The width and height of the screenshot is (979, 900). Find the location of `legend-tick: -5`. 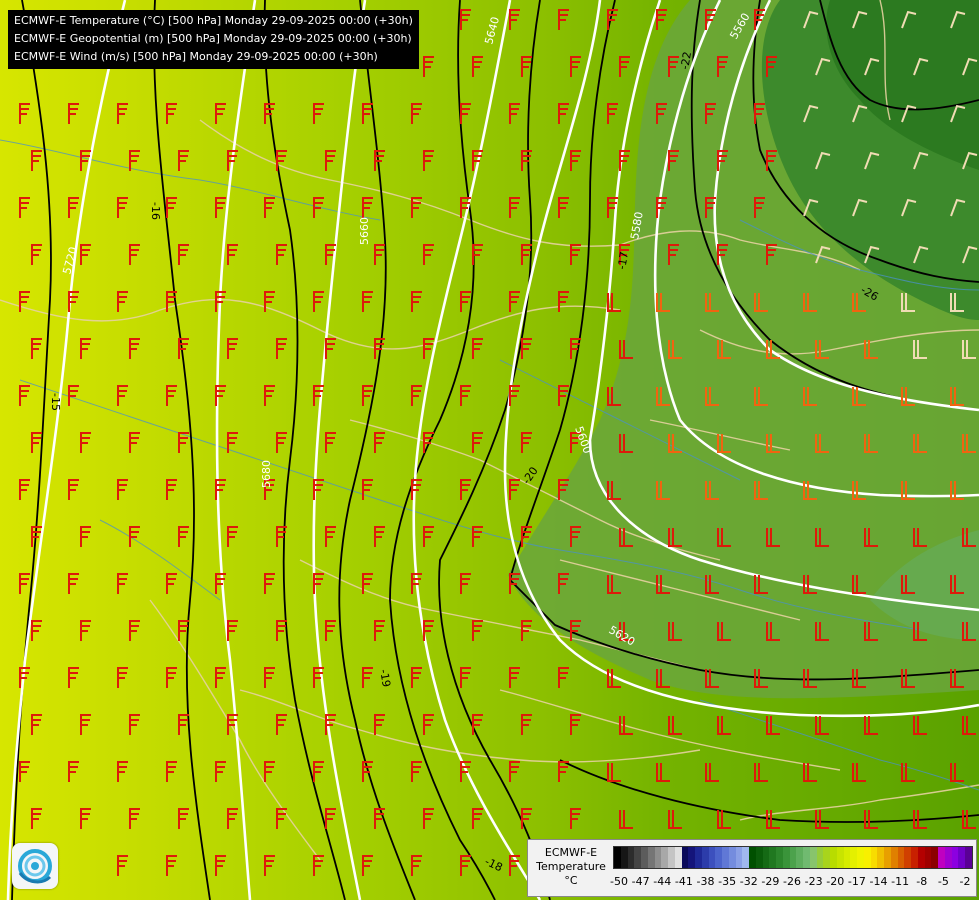

legend-tick: -5 is located at coordinates (943, 881).